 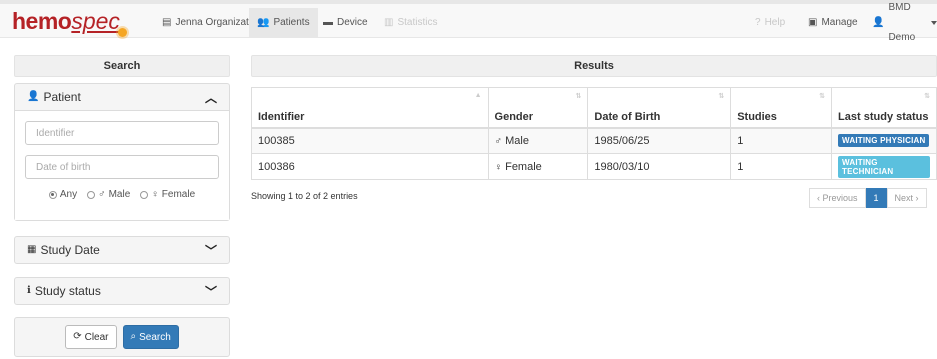 What do you see at coordinates (122, 66) in the screenshot?
I see `search-heading: Search` at bounding box center [122, 66].